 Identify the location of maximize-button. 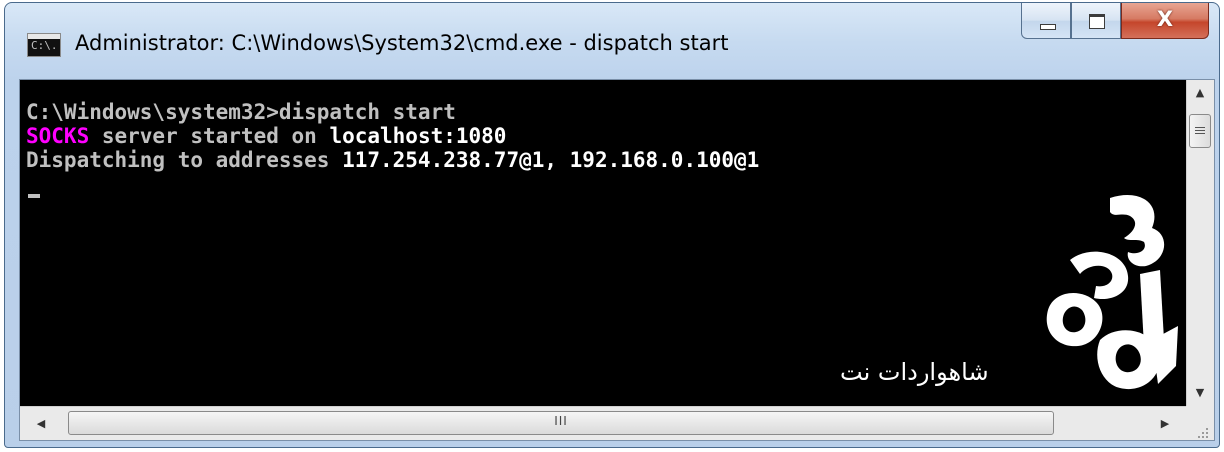
(1096, 21).